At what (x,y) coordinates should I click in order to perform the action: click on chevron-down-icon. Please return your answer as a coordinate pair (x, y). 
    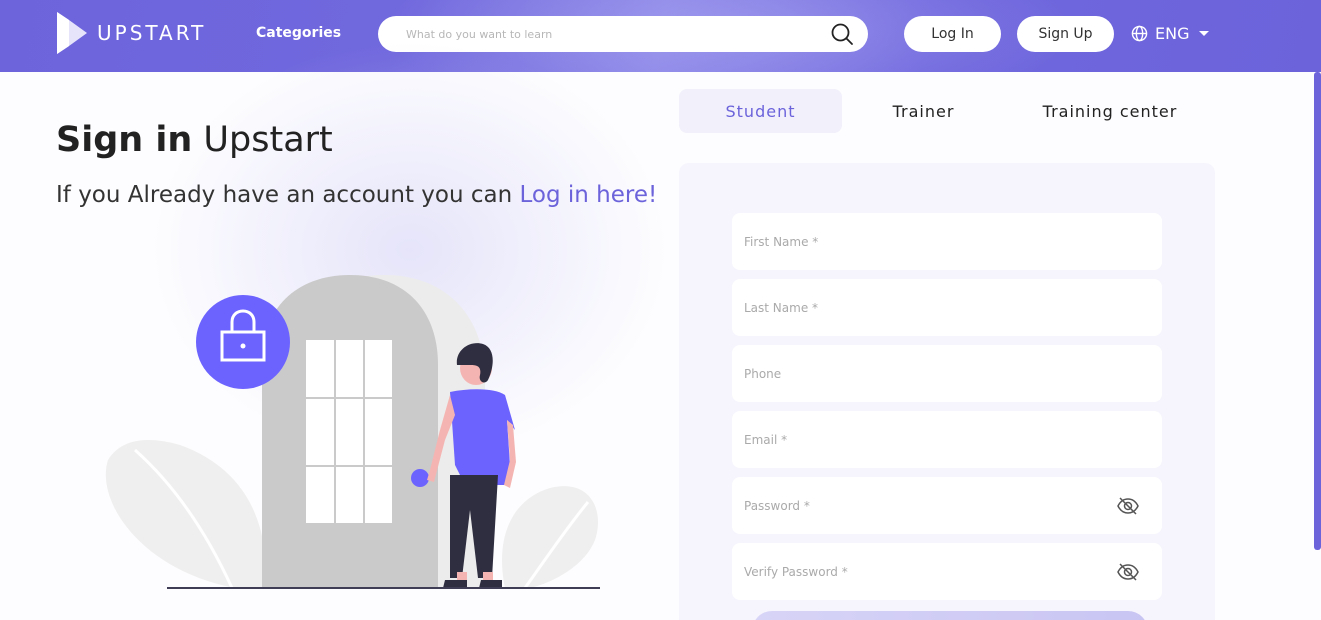
    Looking at the image, I should click on (1204, 33).